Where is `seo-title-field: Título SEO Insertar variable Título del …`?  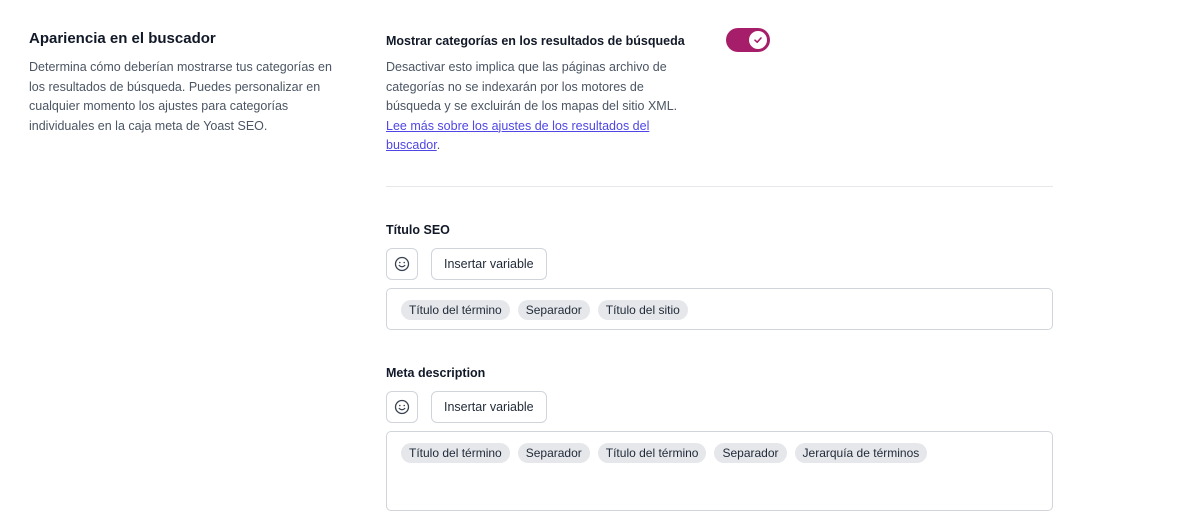 seo-title-field: Título SEO Insertar variable Título del … is located at coordinates (719, 276).